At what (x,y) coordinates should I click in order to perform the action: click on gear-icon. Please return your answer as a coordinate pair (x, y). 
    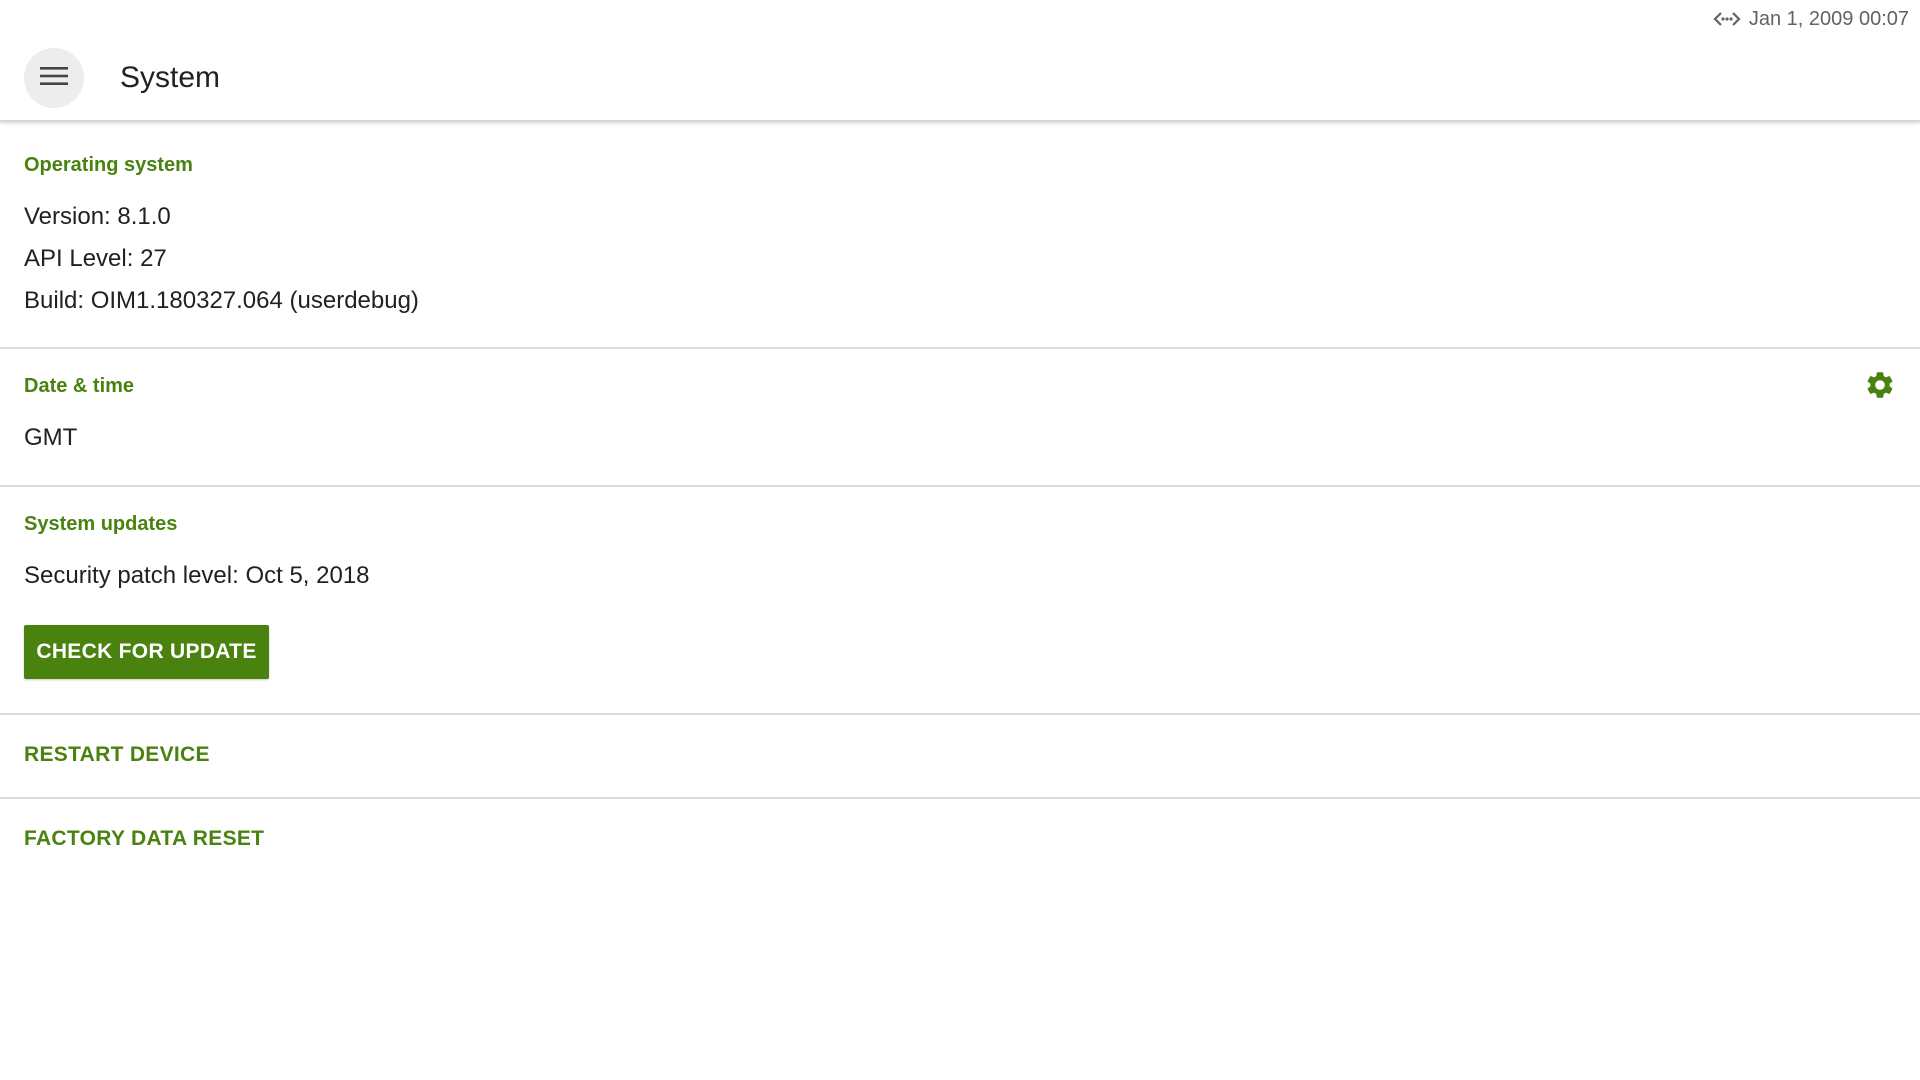
    Looking at the image, I should click on (1880, 387).